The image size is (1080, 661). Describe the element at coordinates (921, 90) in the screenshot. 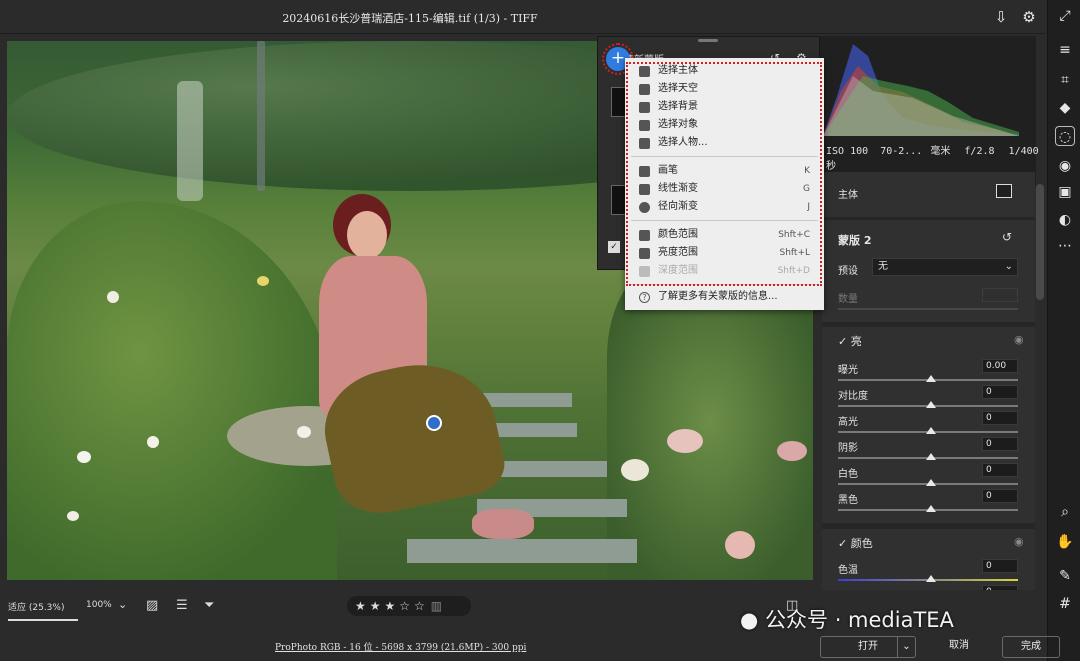

I see `histogram` at that location.